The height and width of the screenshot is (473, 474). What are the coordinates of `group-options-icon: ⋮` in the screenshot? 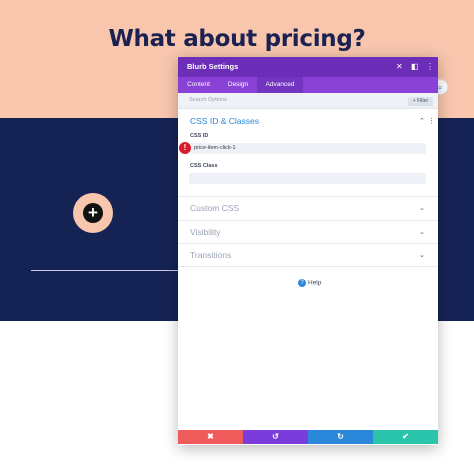 It's located at (431, 121).